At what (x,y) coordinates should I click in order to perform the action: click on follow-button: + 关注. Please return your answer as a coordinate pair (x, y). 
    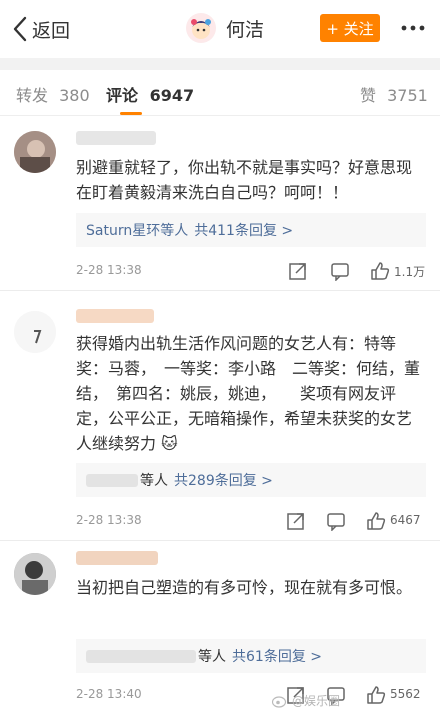
    Looking at the image, I should click on (350, 28).